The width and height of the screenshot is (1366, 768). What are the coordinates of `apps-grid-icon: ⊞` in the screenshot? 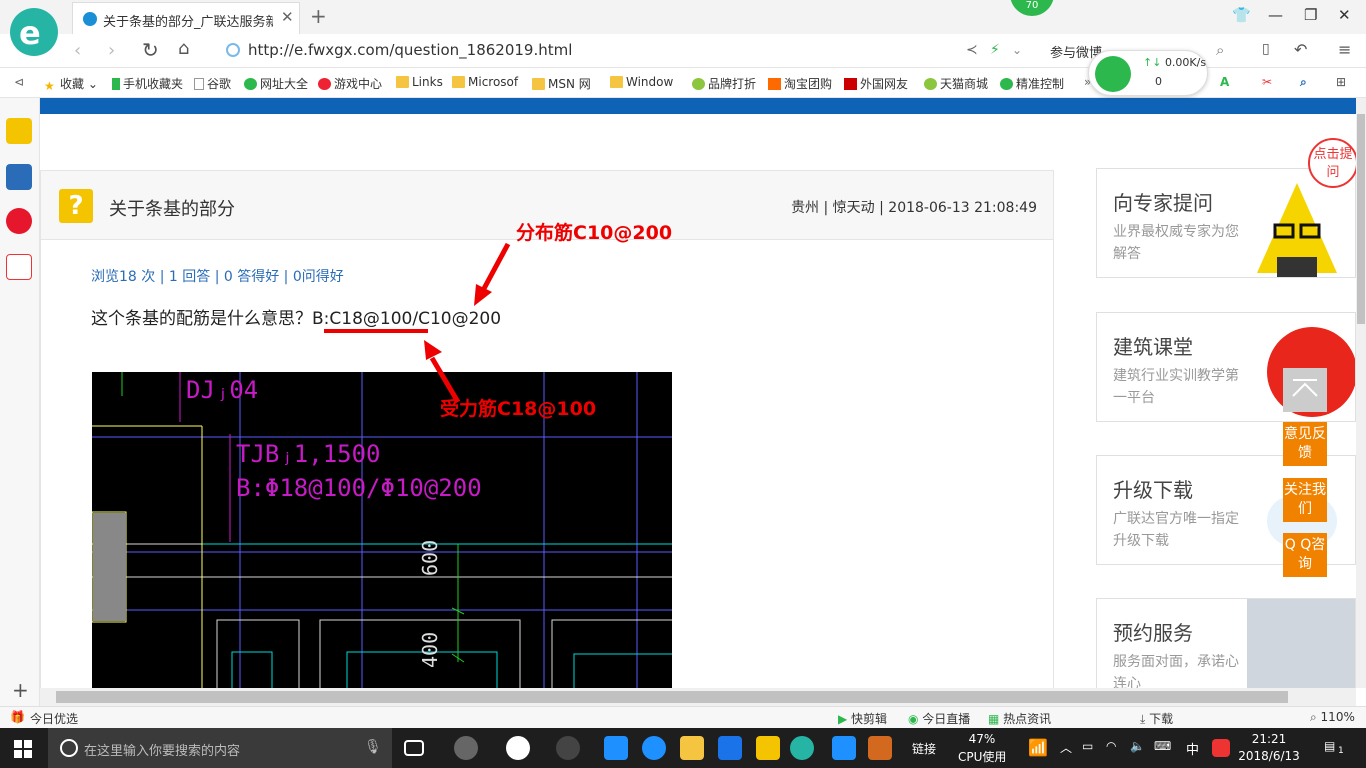 It's located at (1341, 82).